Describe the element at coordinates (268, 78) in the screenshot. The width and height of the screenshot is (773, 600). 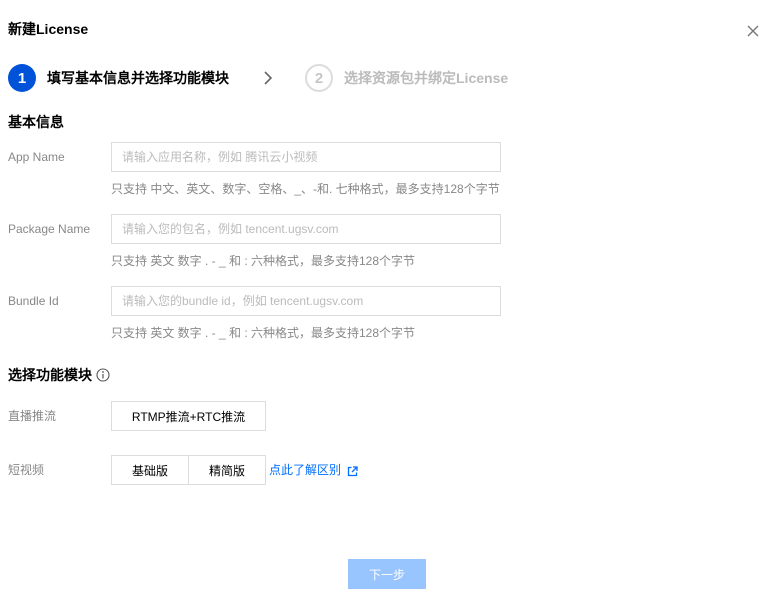
I see `chevron-right-icon` at that location.